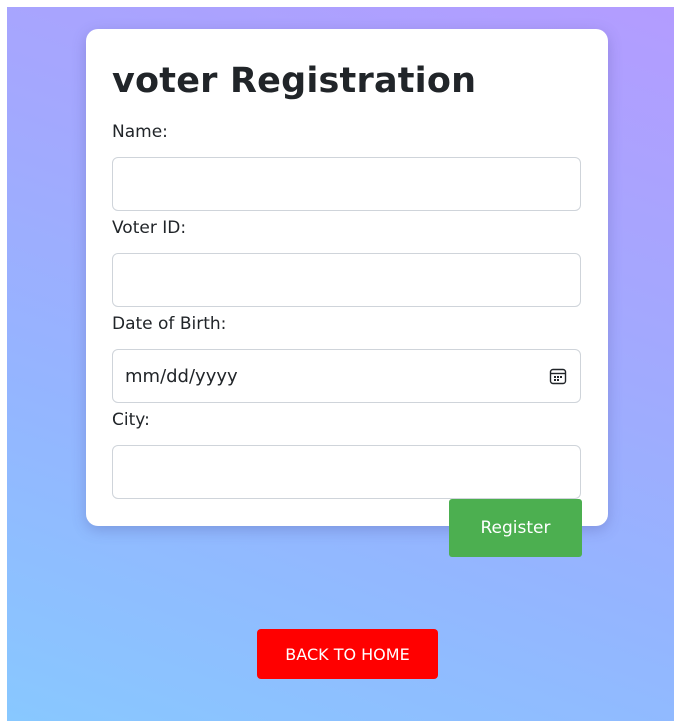 The width and height of the screenshot is (674, 721). Describe the element at coordinates (169, 324) in the screenshot. I see `dob-label: Date of Birth:` at that location.